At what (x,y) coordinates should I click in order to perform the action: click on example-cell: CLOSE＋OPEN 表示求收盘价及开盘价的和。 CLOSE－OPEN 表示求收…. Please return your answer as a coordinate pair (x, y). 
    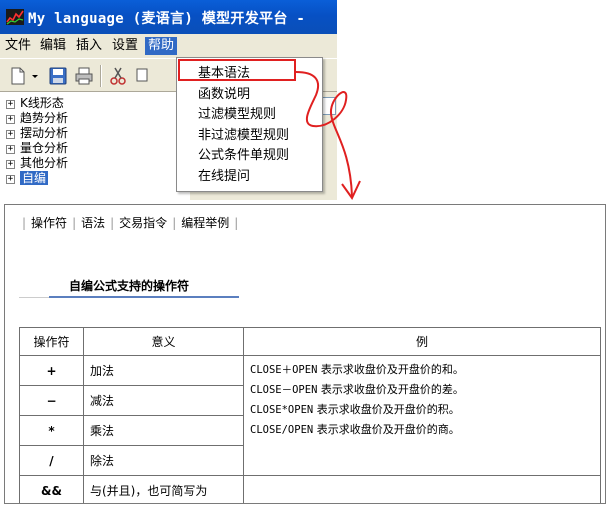
    Looking at the image, I should click on (422, 415).